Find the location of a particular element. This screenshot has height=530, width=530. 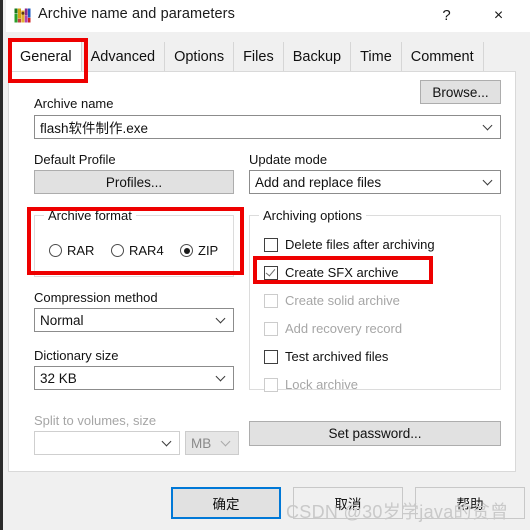

checkbox-label: Create SFX archive is located at coordinates (342, 272).